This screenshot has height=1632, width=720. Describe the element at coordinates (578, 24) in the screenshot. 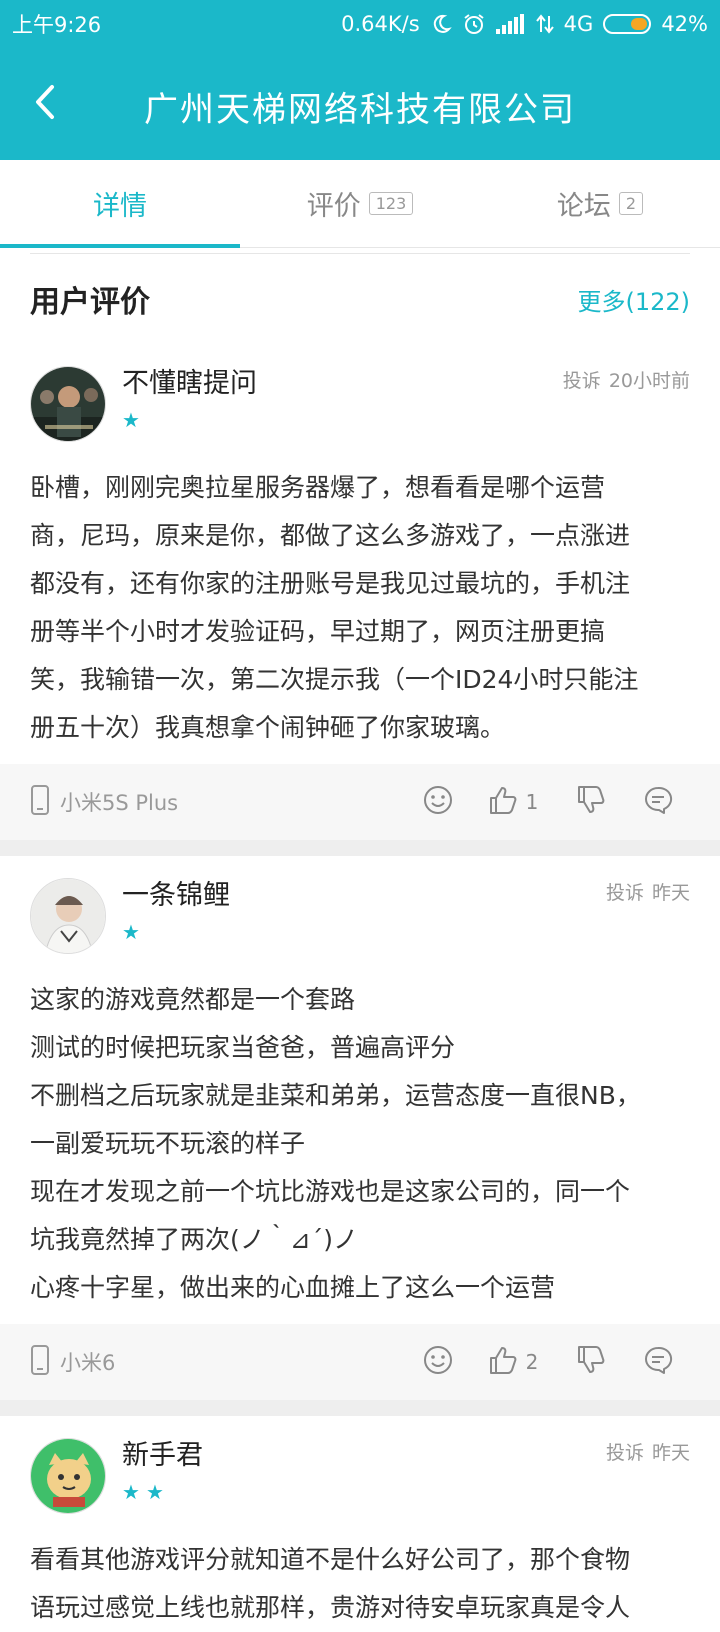

I see `network-type: 4G` at that location.